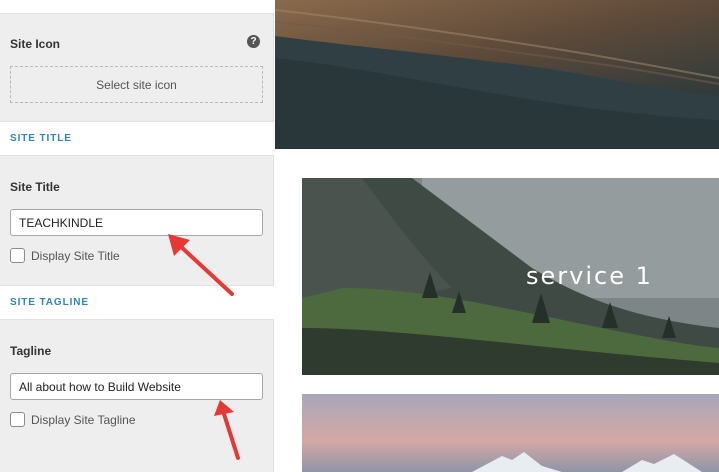 Image resolution: width=719 pixels, height=472 pixels. What do you see at coordinates (589, 276) in the screenshot?
I see `service-title: service 1` at bounding box center [589, 276].